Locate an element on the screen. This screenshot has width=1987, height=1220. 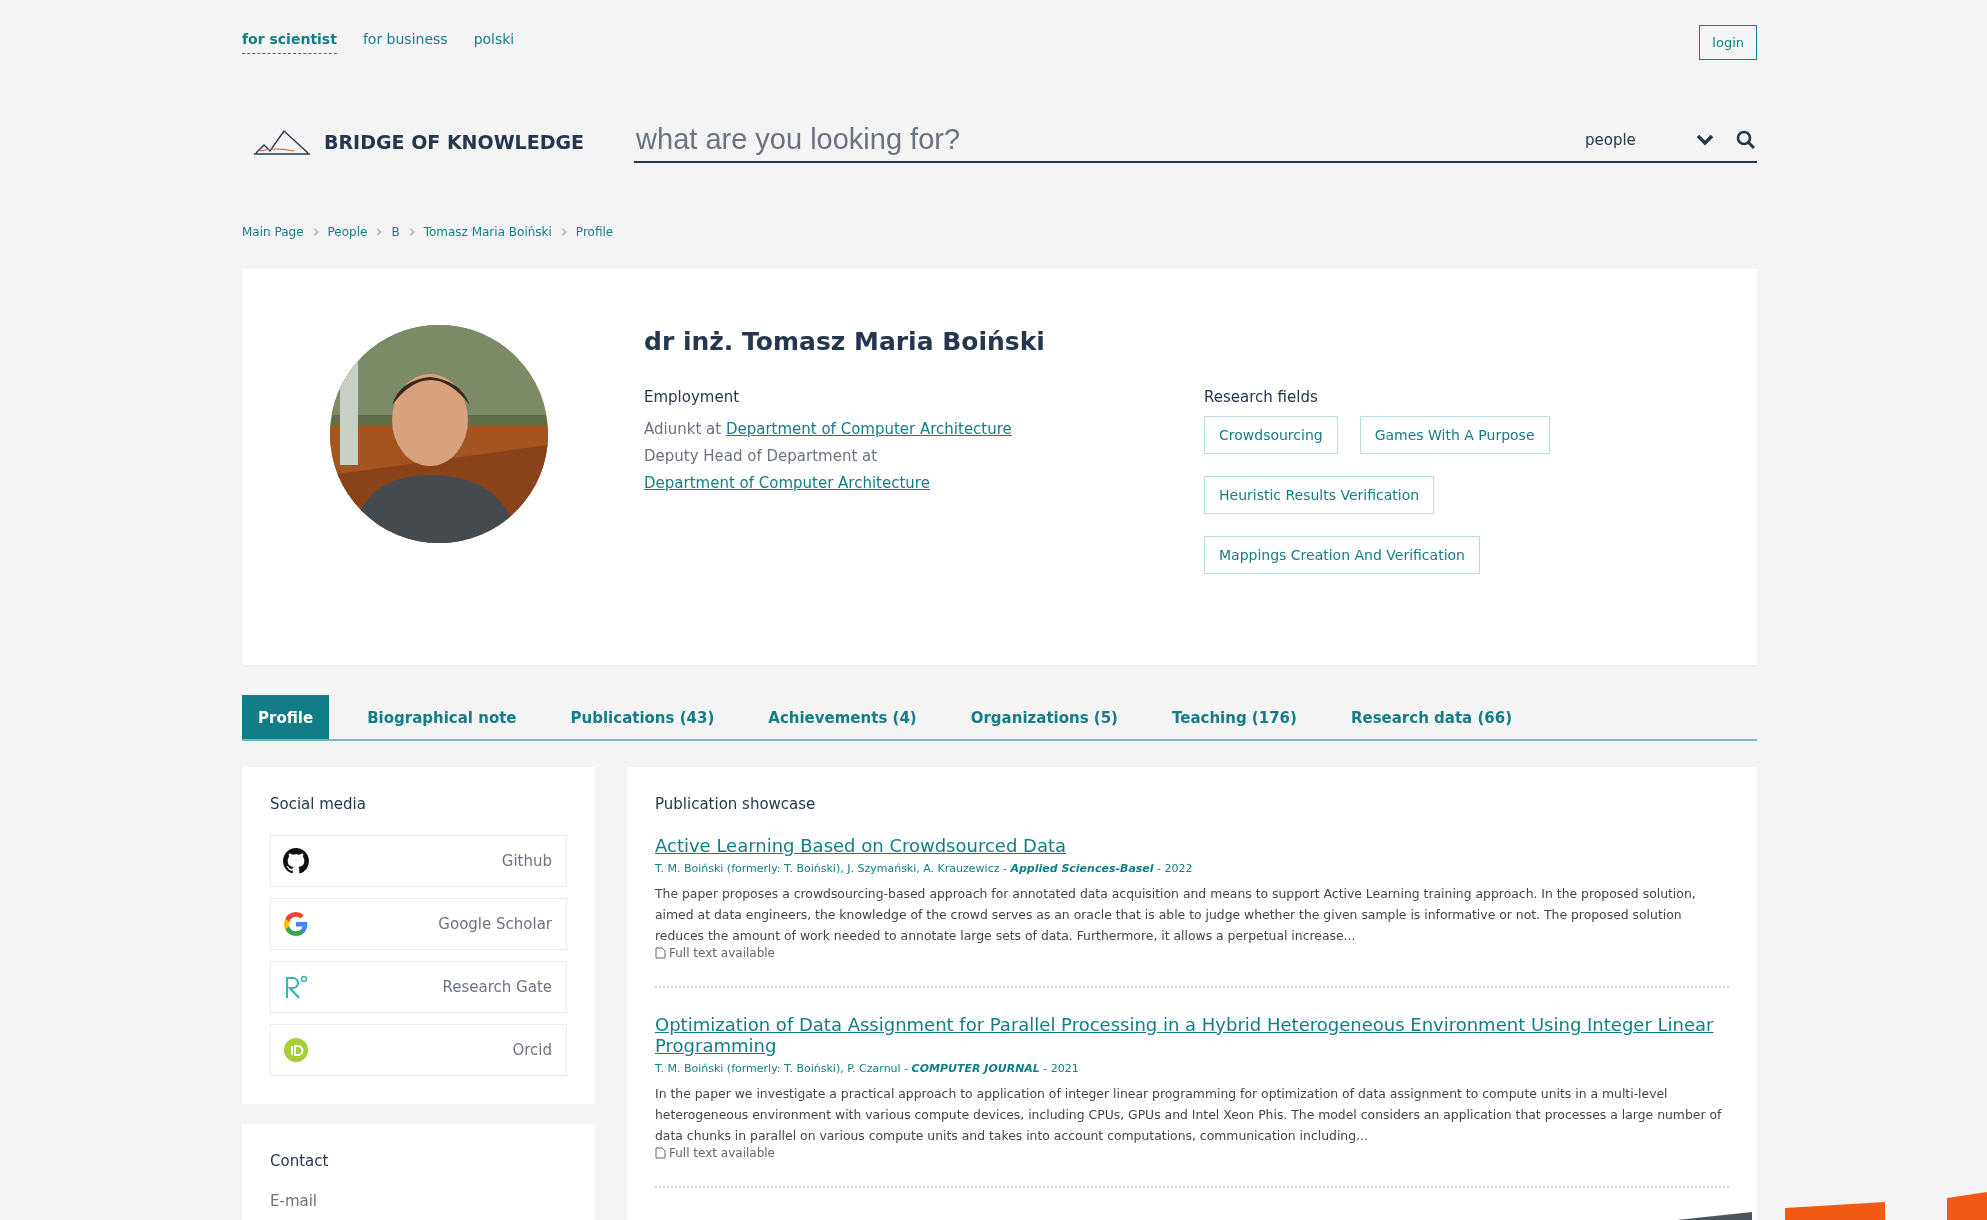
login-button: login is located at coordinates (1728, 42).